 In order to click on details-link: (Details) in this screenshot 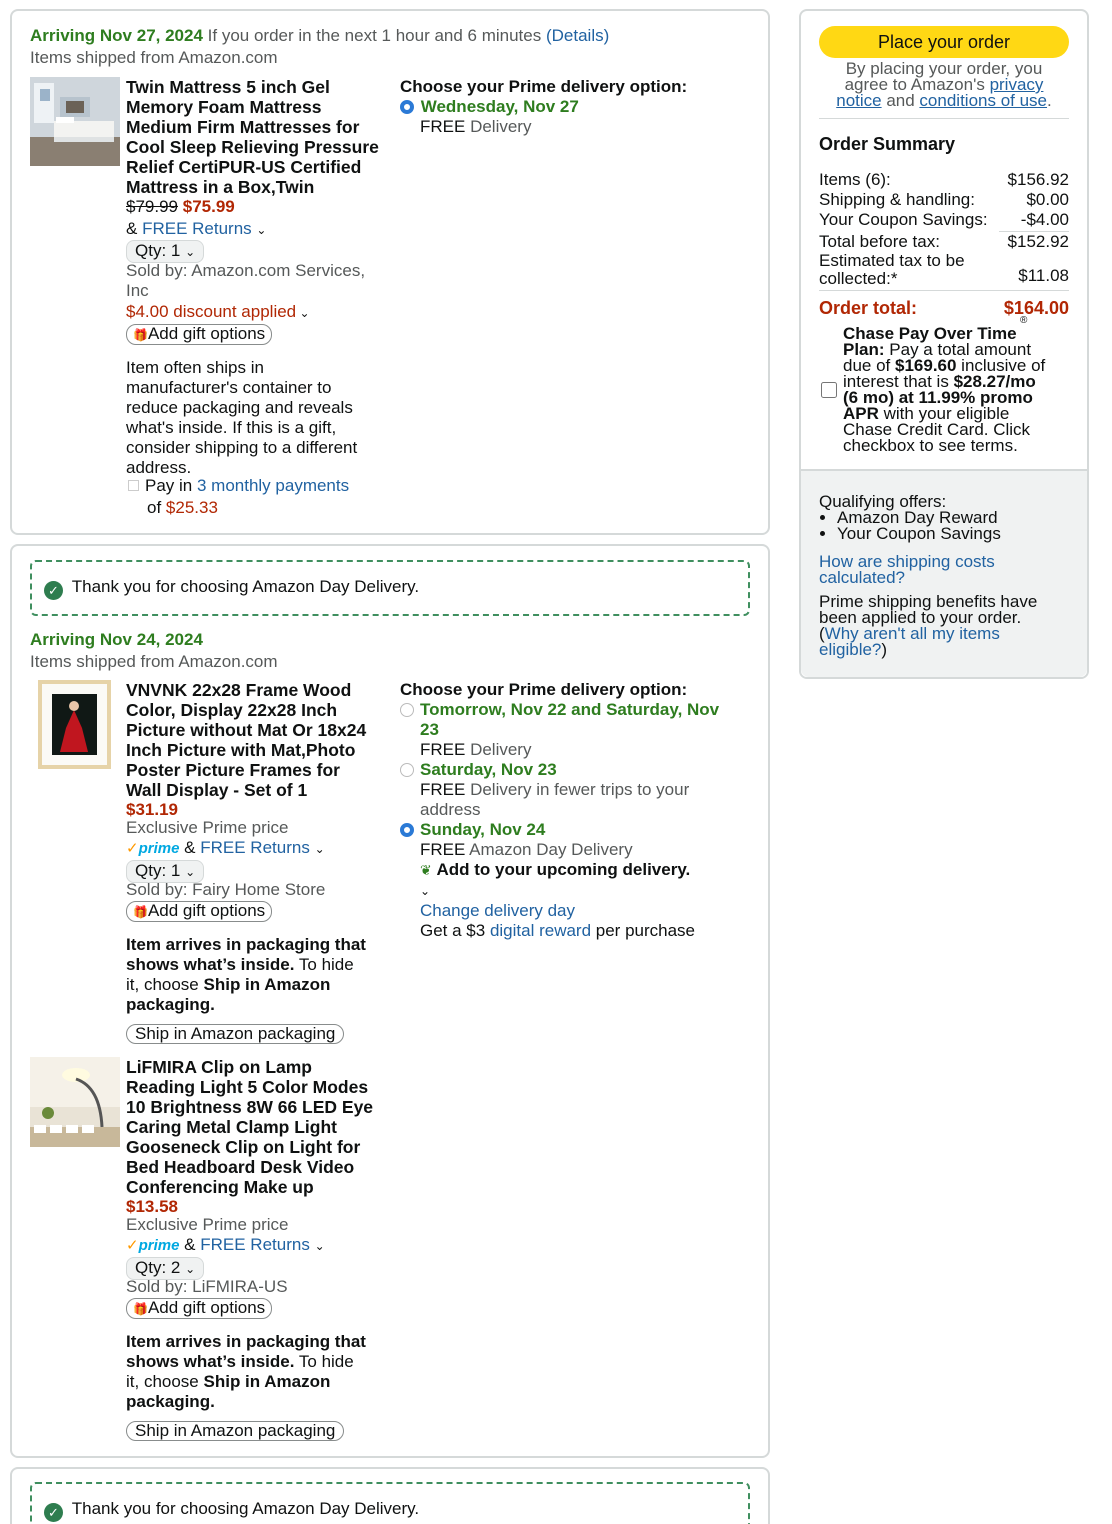, I will do `click(577, 35)`.